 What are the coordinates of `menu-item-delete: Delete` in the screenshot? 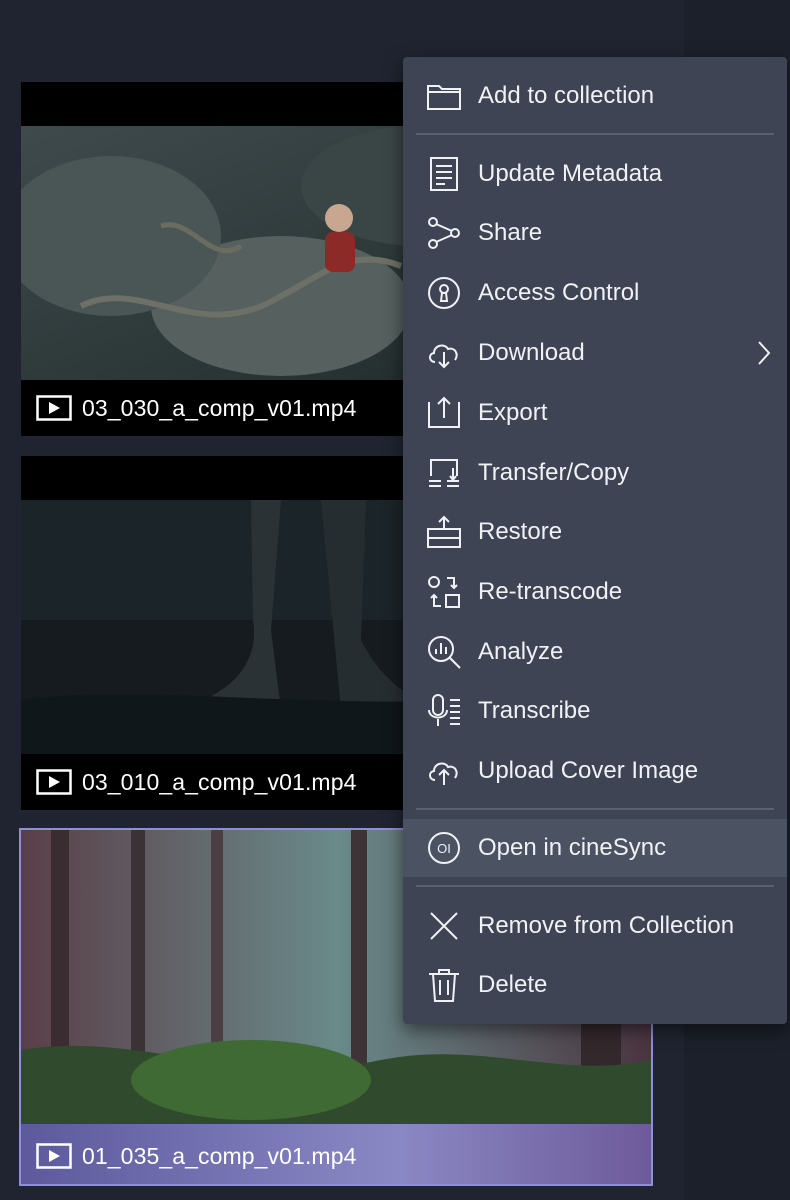 It's located at (595, 985).